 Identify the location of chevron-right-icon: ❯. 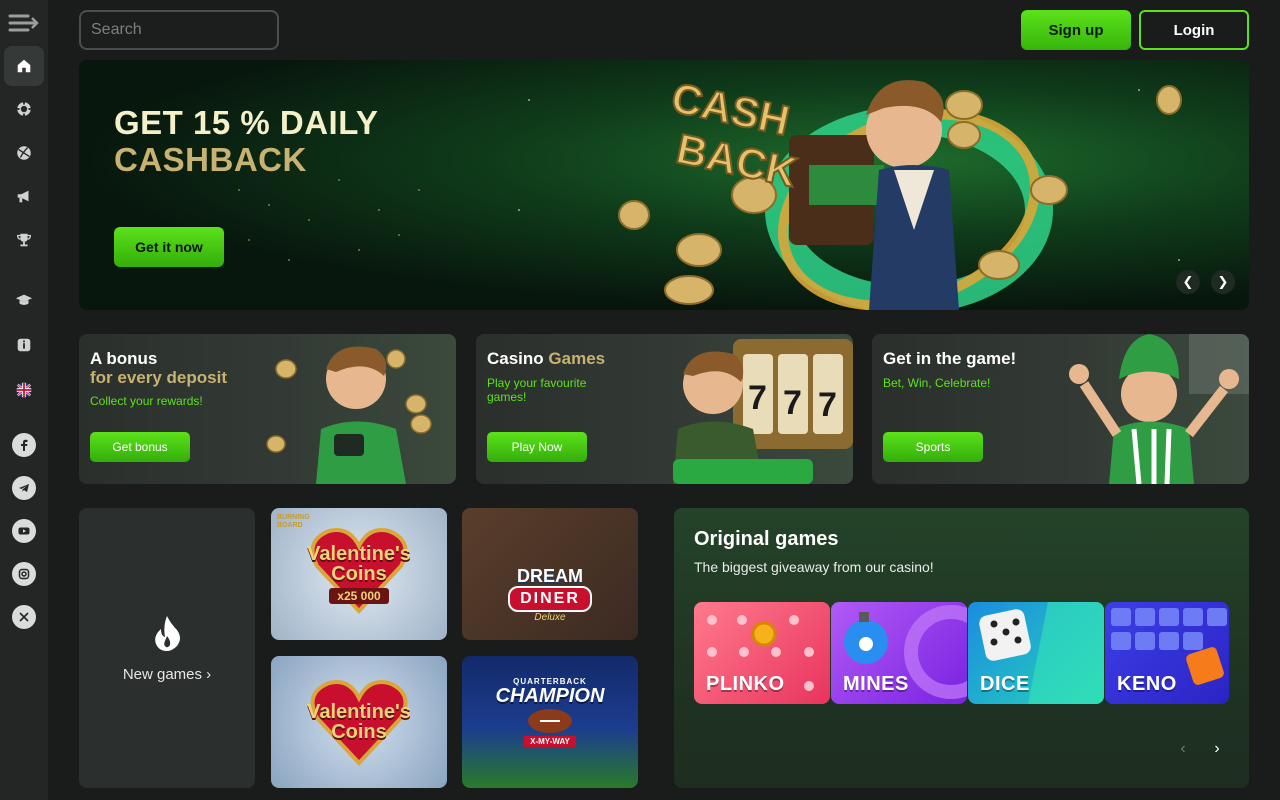
(1223, 281).